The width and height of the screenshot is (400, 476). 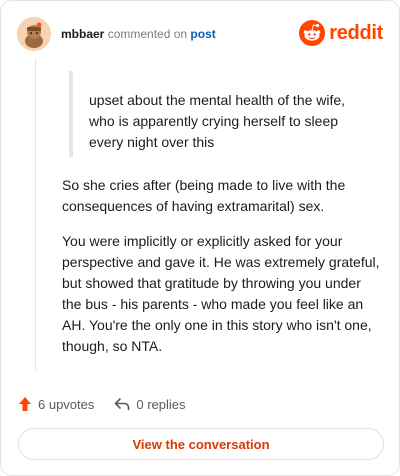 What do you see at coordinates (312, 33) in the screenshot?
I see `reddit-snoo-icon` at bounding box center [312, 33].